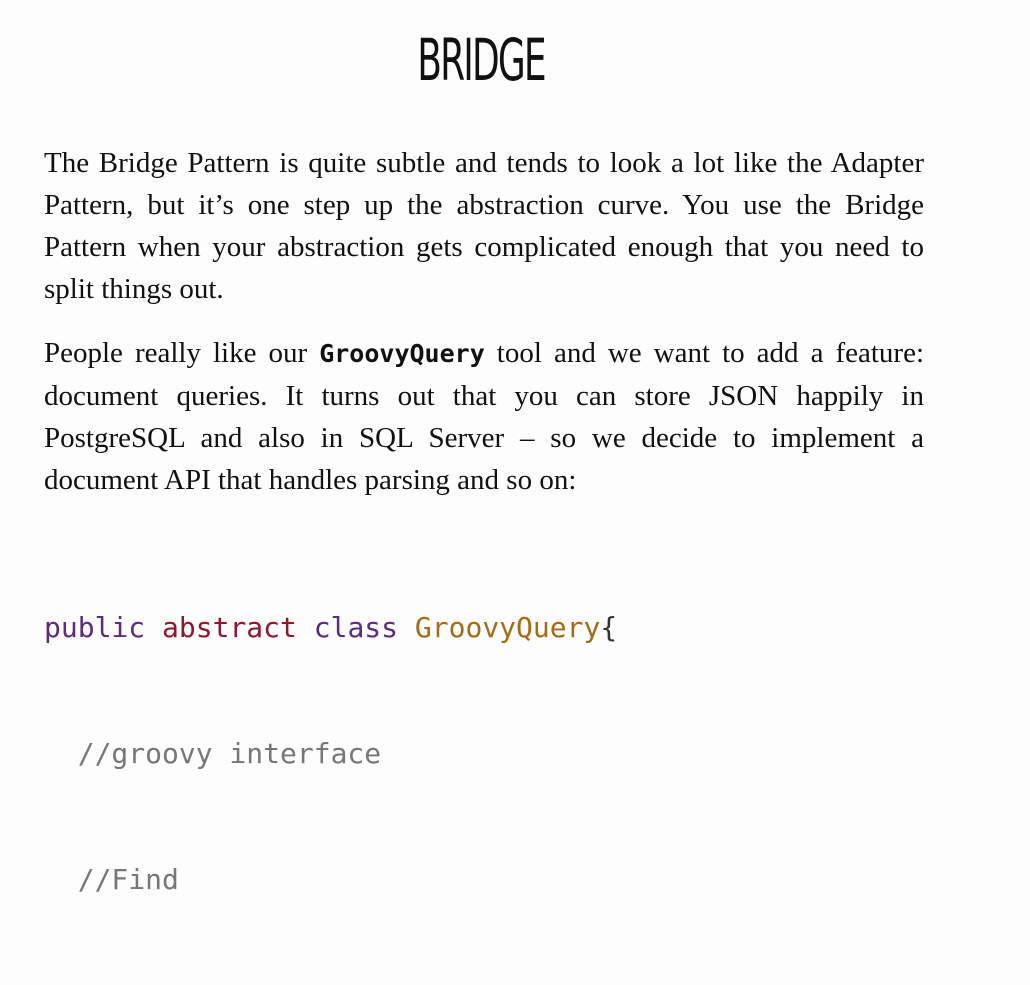 The height and width of the screenshot is (985, 1030). I want to click on inline-code-groovyquery: GroovyQuery, so click(402, 353).